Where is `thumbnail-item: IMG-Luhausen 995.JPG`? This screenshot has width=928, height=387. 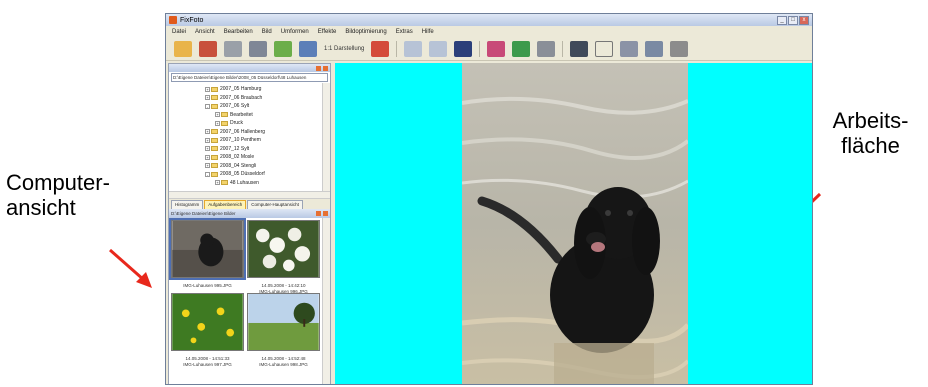 thumbnail-item: IMG-Luhausen 995.JPG is located at coordinates (207, 253).